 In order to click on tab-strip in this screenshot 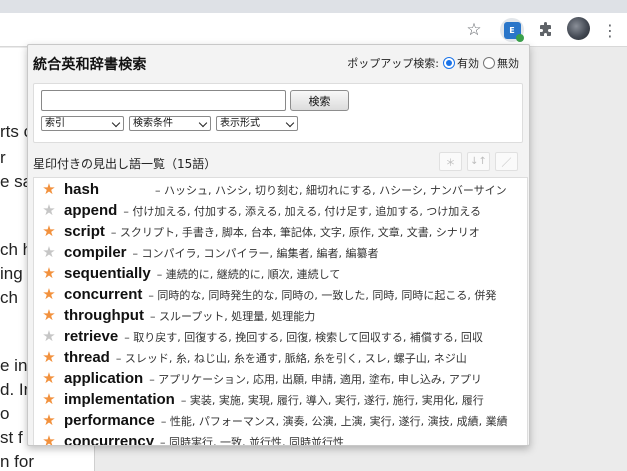, I will do `click(313, 6)`.